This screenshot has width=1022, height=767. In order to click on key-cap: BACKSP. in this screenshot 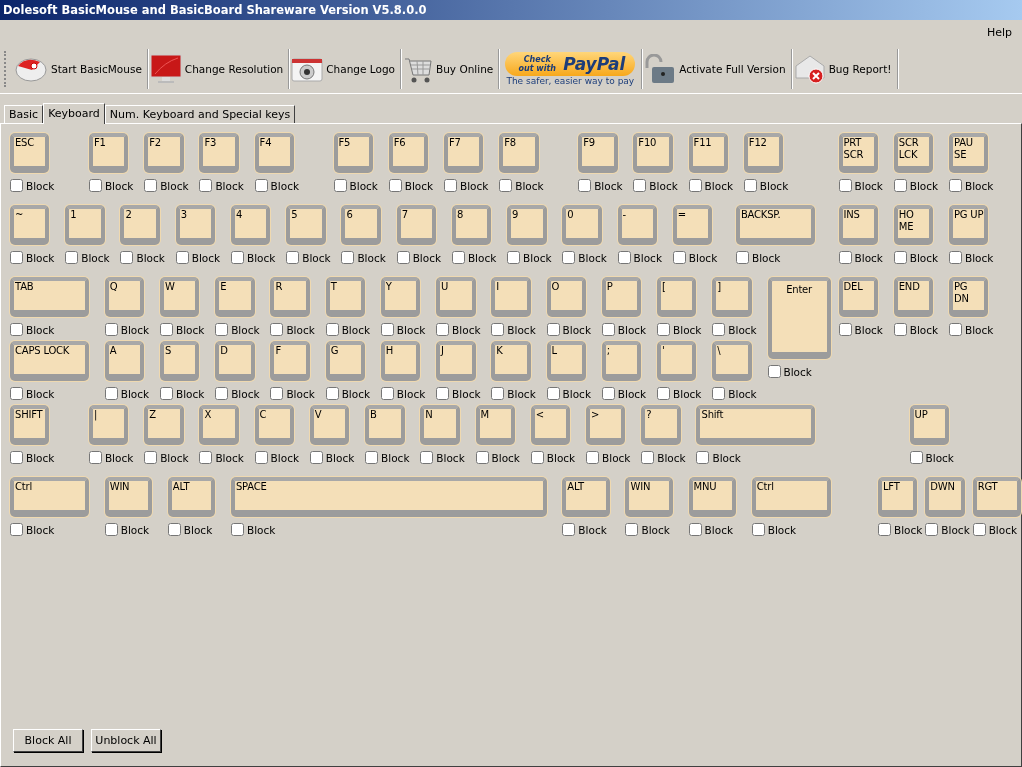, I will do `click(775, 225)`.